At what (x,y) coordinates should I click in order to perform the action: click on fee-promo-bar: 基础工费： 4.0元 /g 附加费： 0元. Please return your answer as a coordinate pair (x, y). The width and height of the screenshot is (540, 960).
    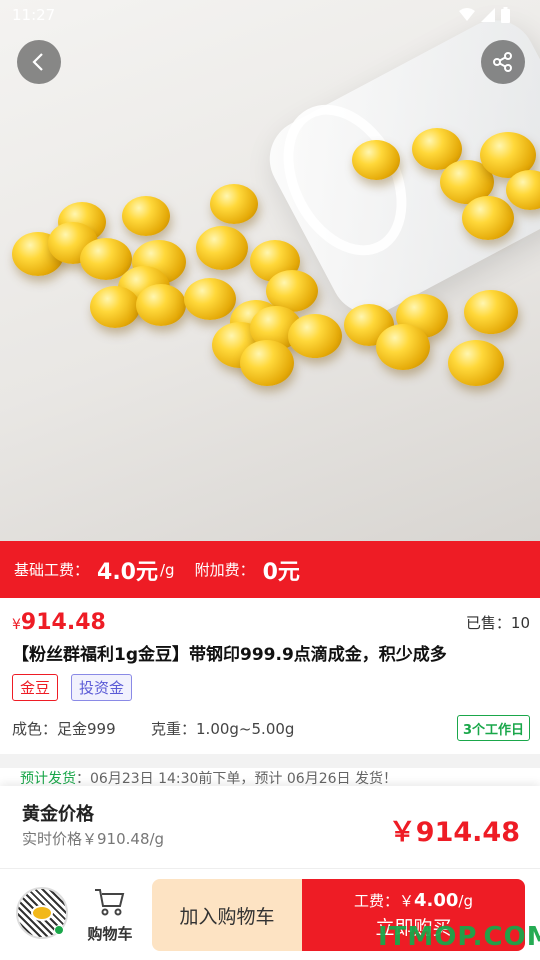
    Looking at the image, I should click on (270, 569).